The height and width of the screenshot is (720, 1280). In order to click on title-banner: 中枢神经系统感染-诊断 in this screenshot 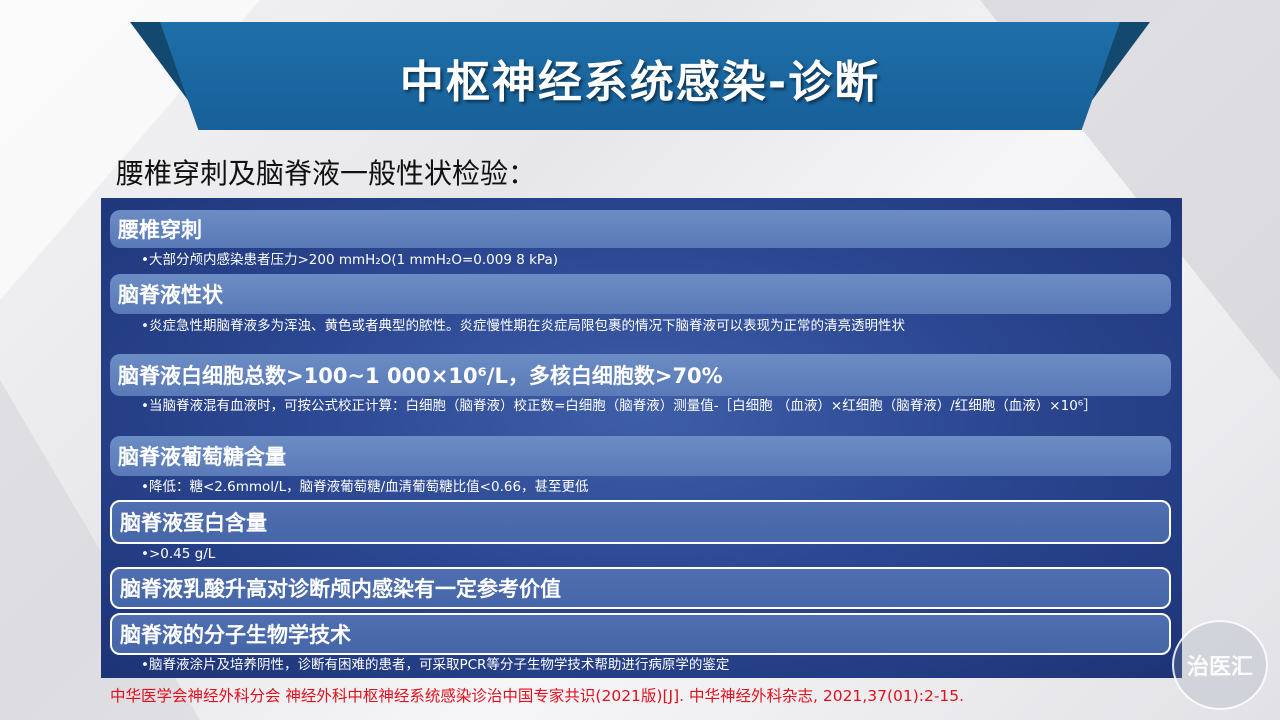, I will do `click(640, 76)`.